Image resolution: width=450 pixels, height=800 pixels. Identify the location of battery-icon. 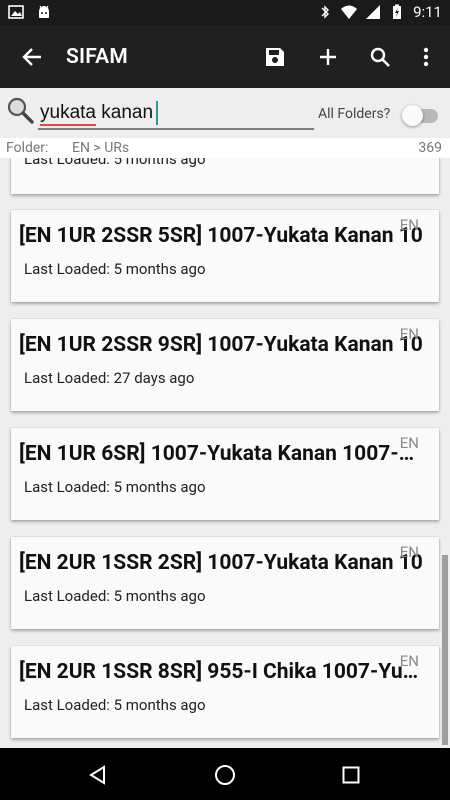
(397, 11).